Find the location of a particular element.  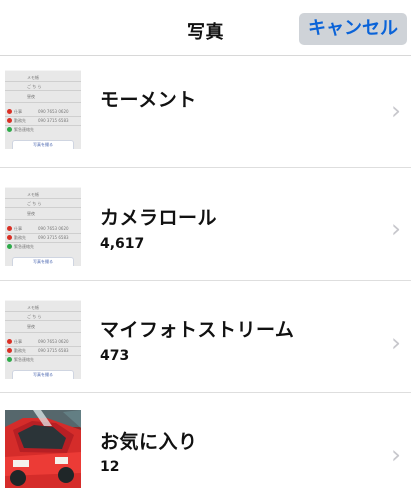

album-count: 4,617 is located at coordinates (122, 244).